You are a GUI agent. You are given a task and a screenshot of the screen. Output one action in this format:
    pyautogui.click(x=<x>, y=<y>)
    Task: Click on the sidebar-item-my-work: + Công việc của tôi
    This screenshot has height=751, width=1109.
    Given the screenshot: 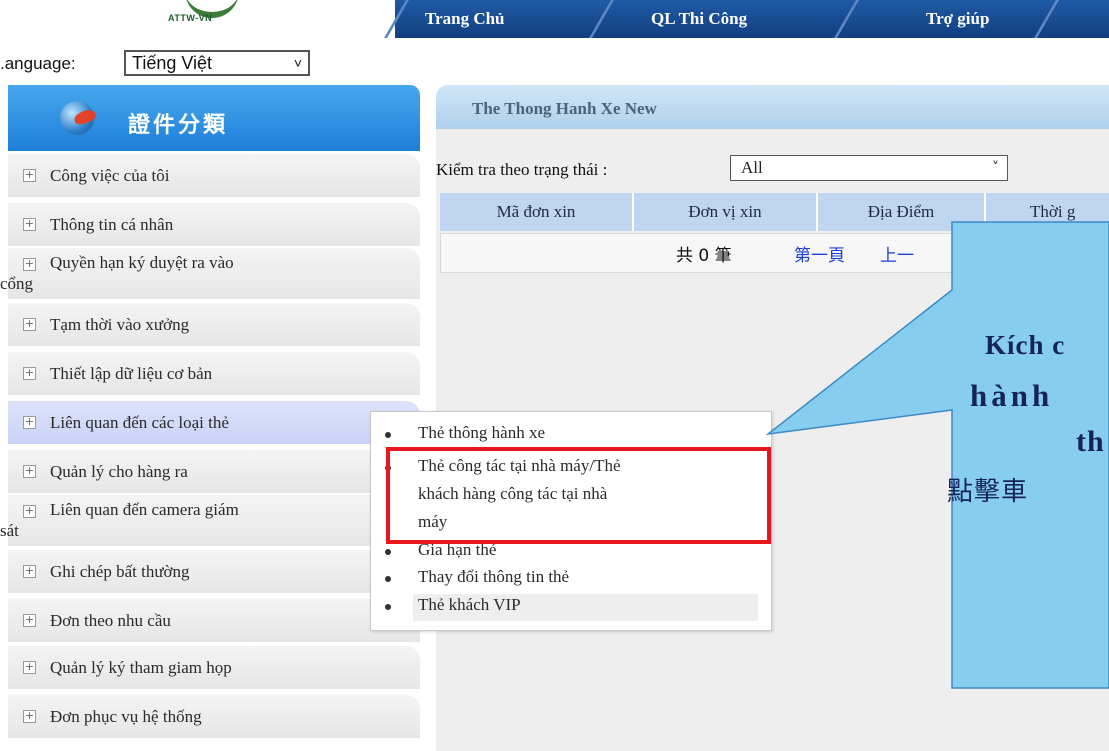 What is the action you would take?
    pyautogui.click(x=214, y=176)
    